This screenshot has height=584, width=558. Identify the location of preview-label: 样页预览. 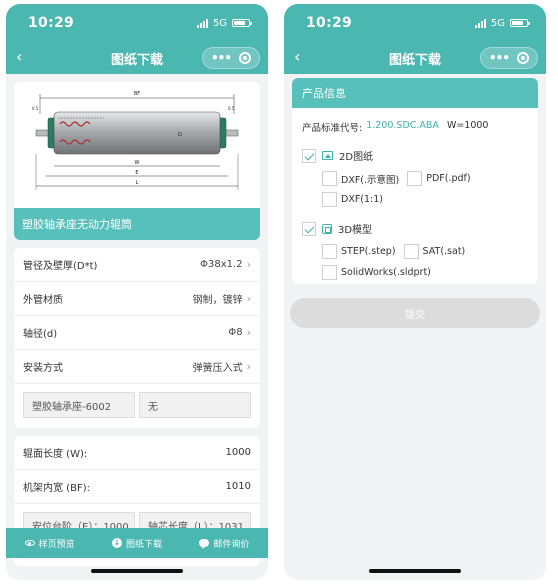
(56, 544).